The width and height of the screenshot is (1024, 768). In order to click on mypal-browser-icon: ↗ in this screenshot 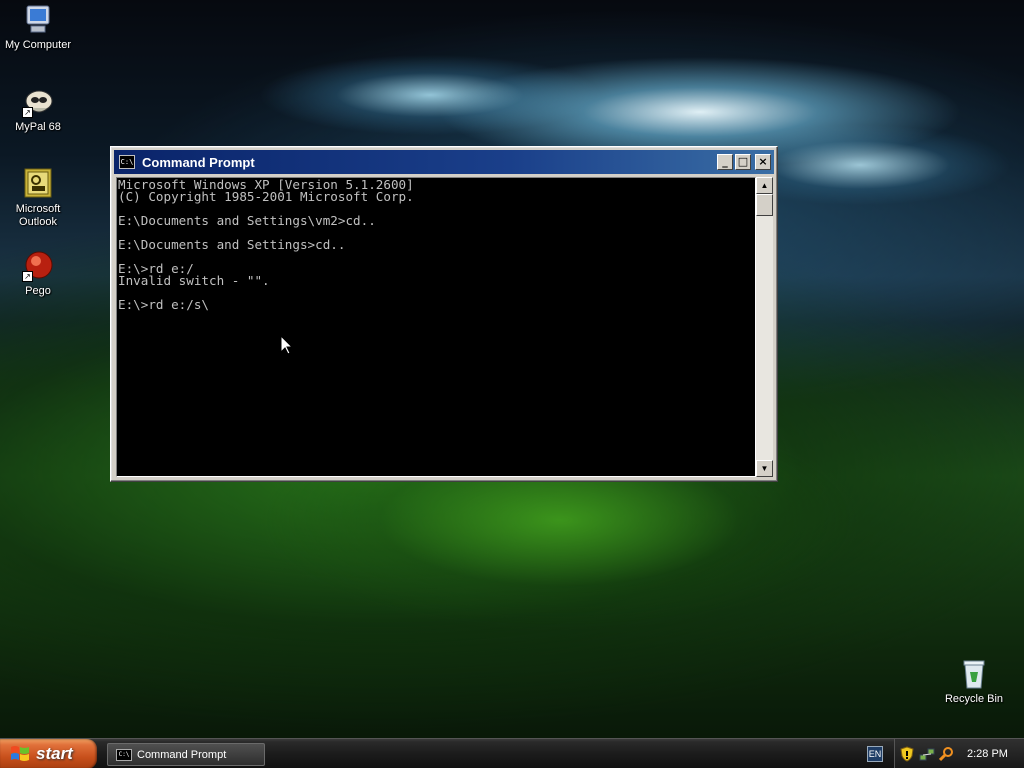, I will do `click(38, 102)`.